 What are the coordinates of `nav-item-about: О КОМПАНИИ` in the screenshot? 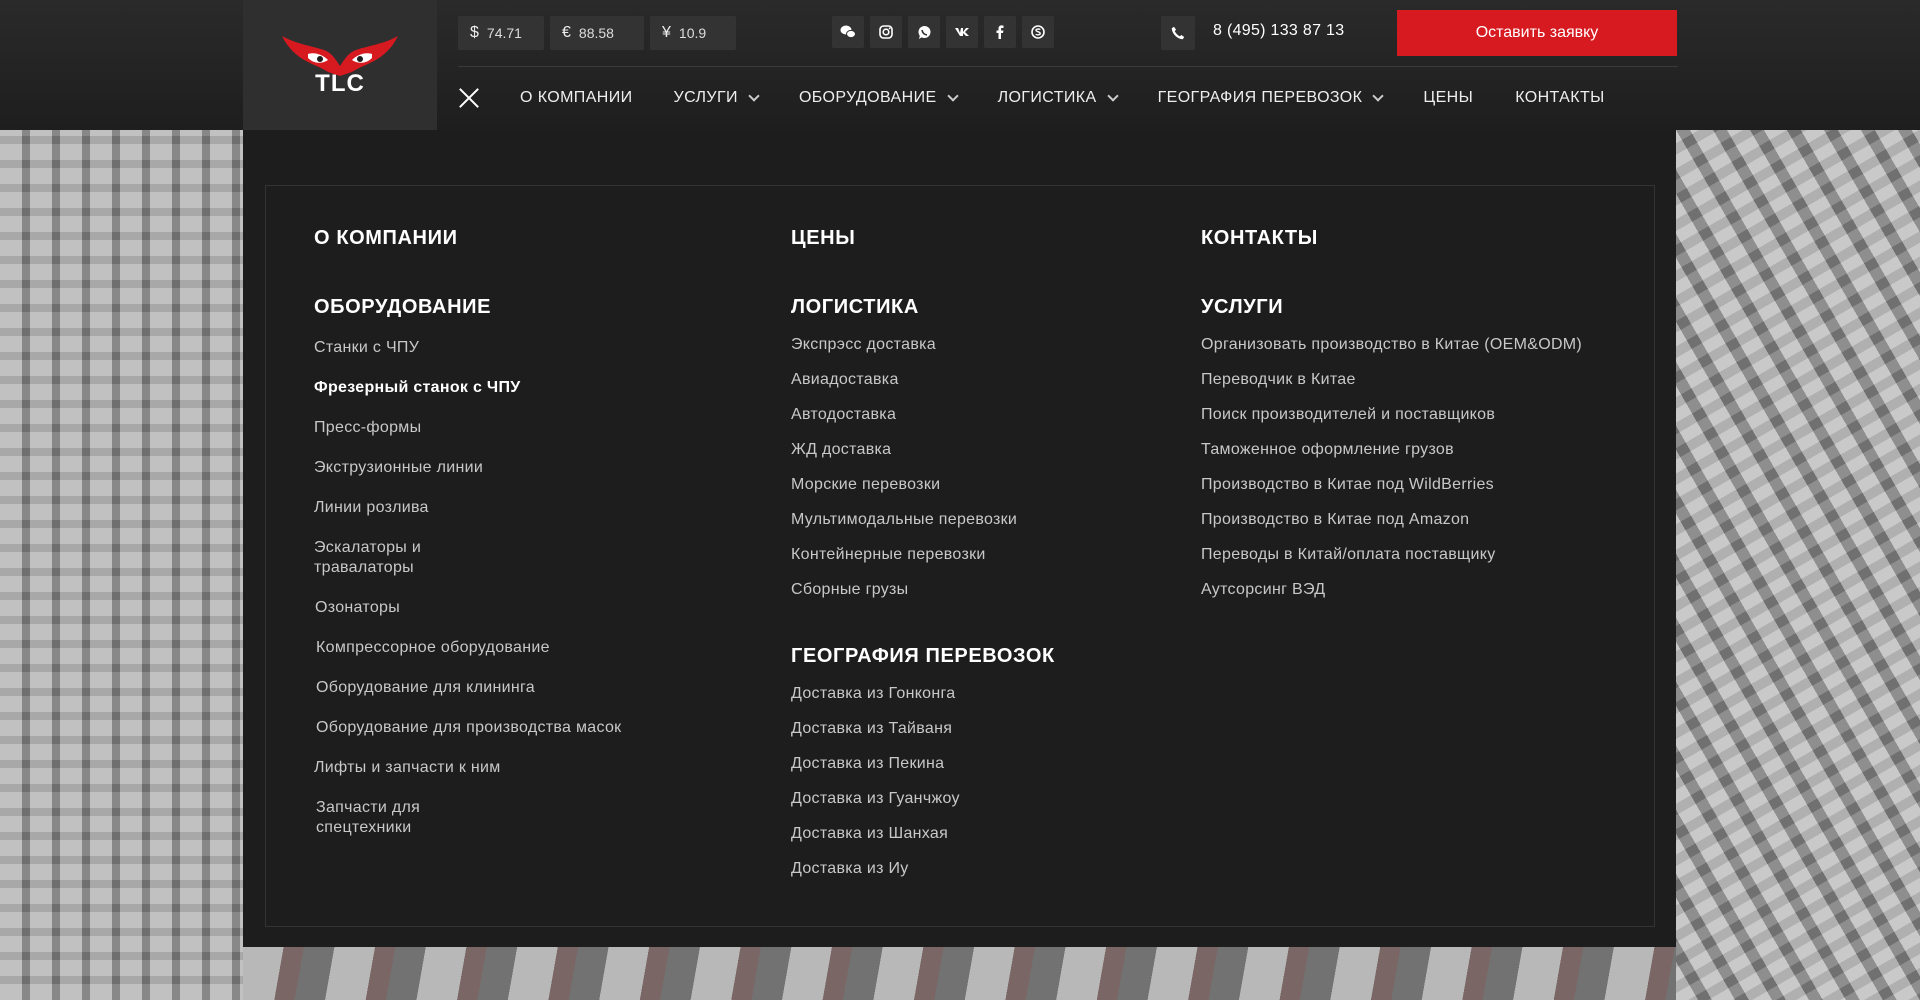 It's located at (576, 98).